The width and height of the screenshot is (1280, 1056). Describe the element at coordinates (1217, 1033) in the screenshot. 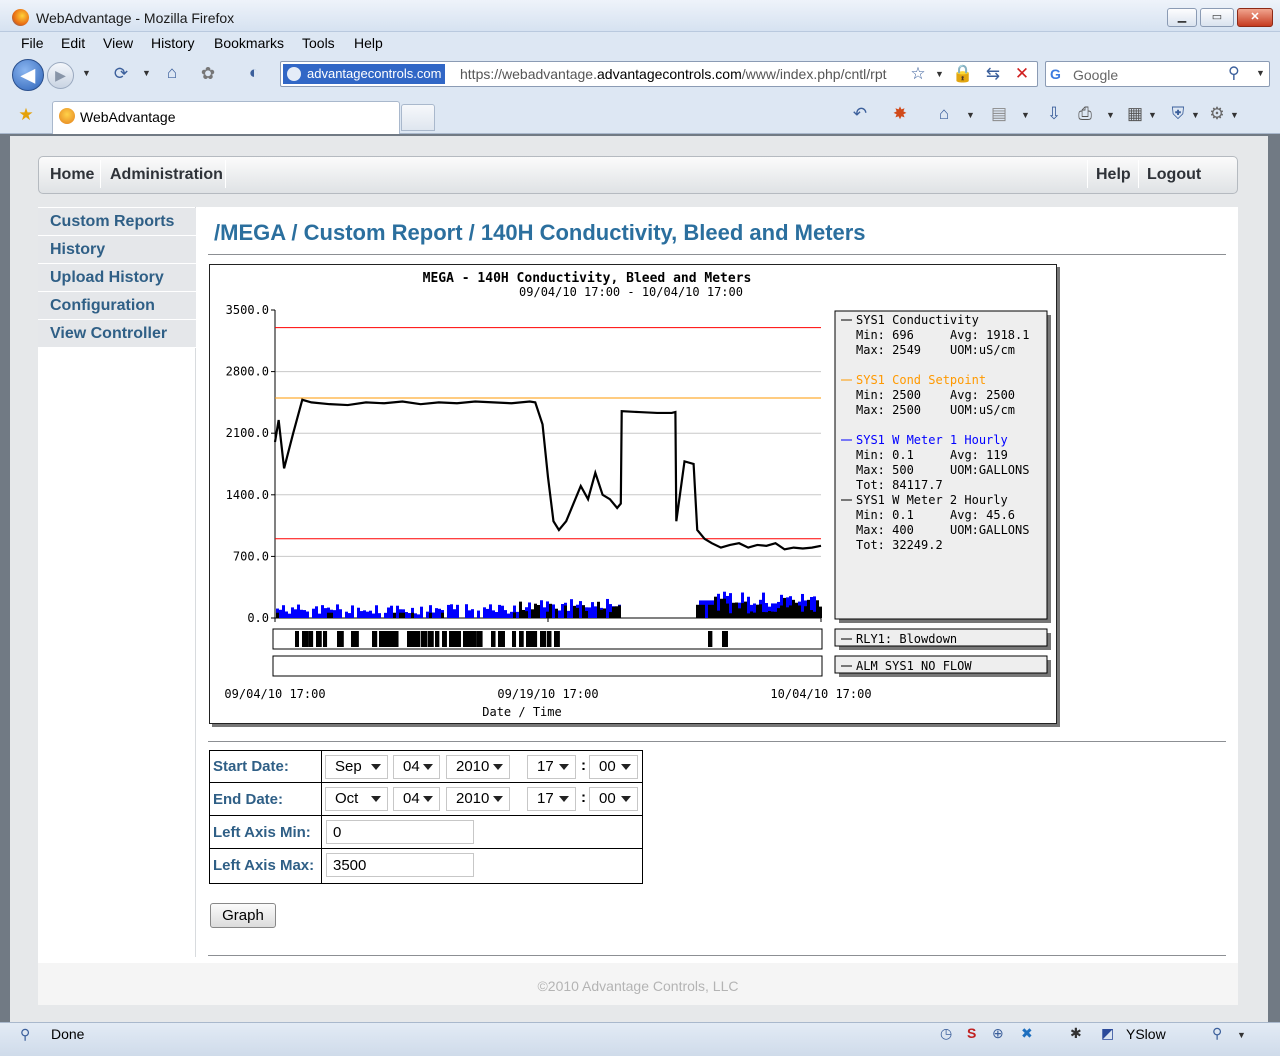

I see `zoom-magnifier-icon: ⚲` at that location.